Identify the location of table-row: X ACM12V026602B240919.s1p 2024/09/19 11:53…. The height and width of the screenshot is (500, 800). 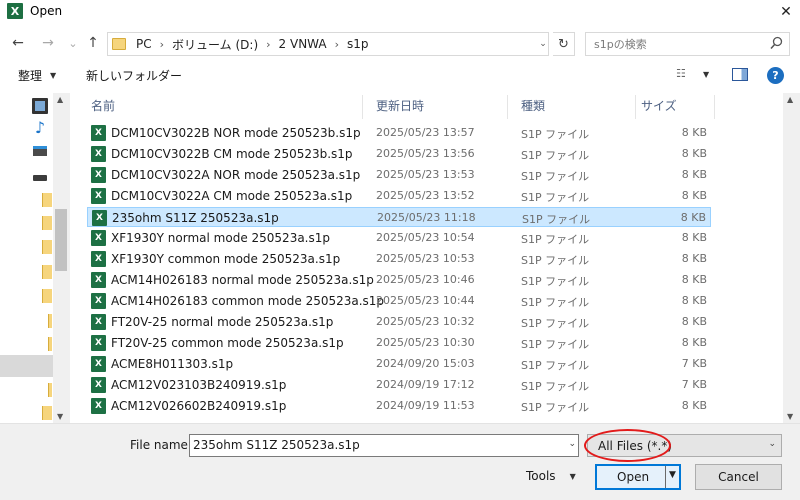
(399, 406).